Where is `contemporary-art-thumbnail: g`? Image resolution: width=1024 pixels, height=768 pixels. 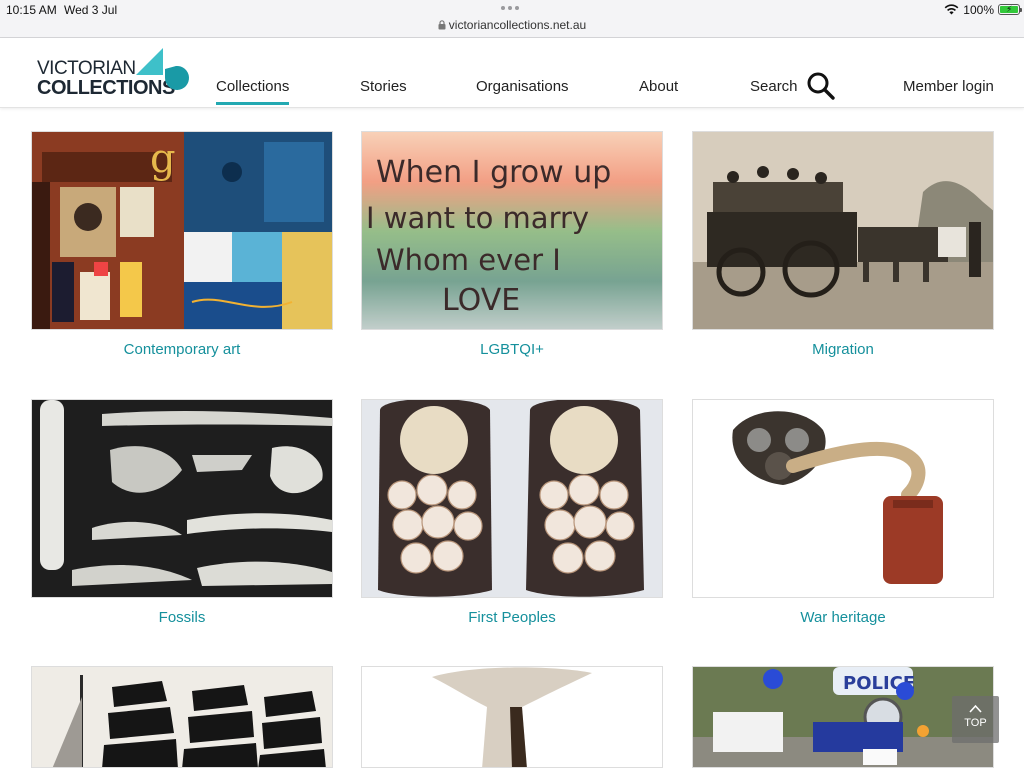 contemporary-art-thumbnail: g is located at coordinates (182, 230).